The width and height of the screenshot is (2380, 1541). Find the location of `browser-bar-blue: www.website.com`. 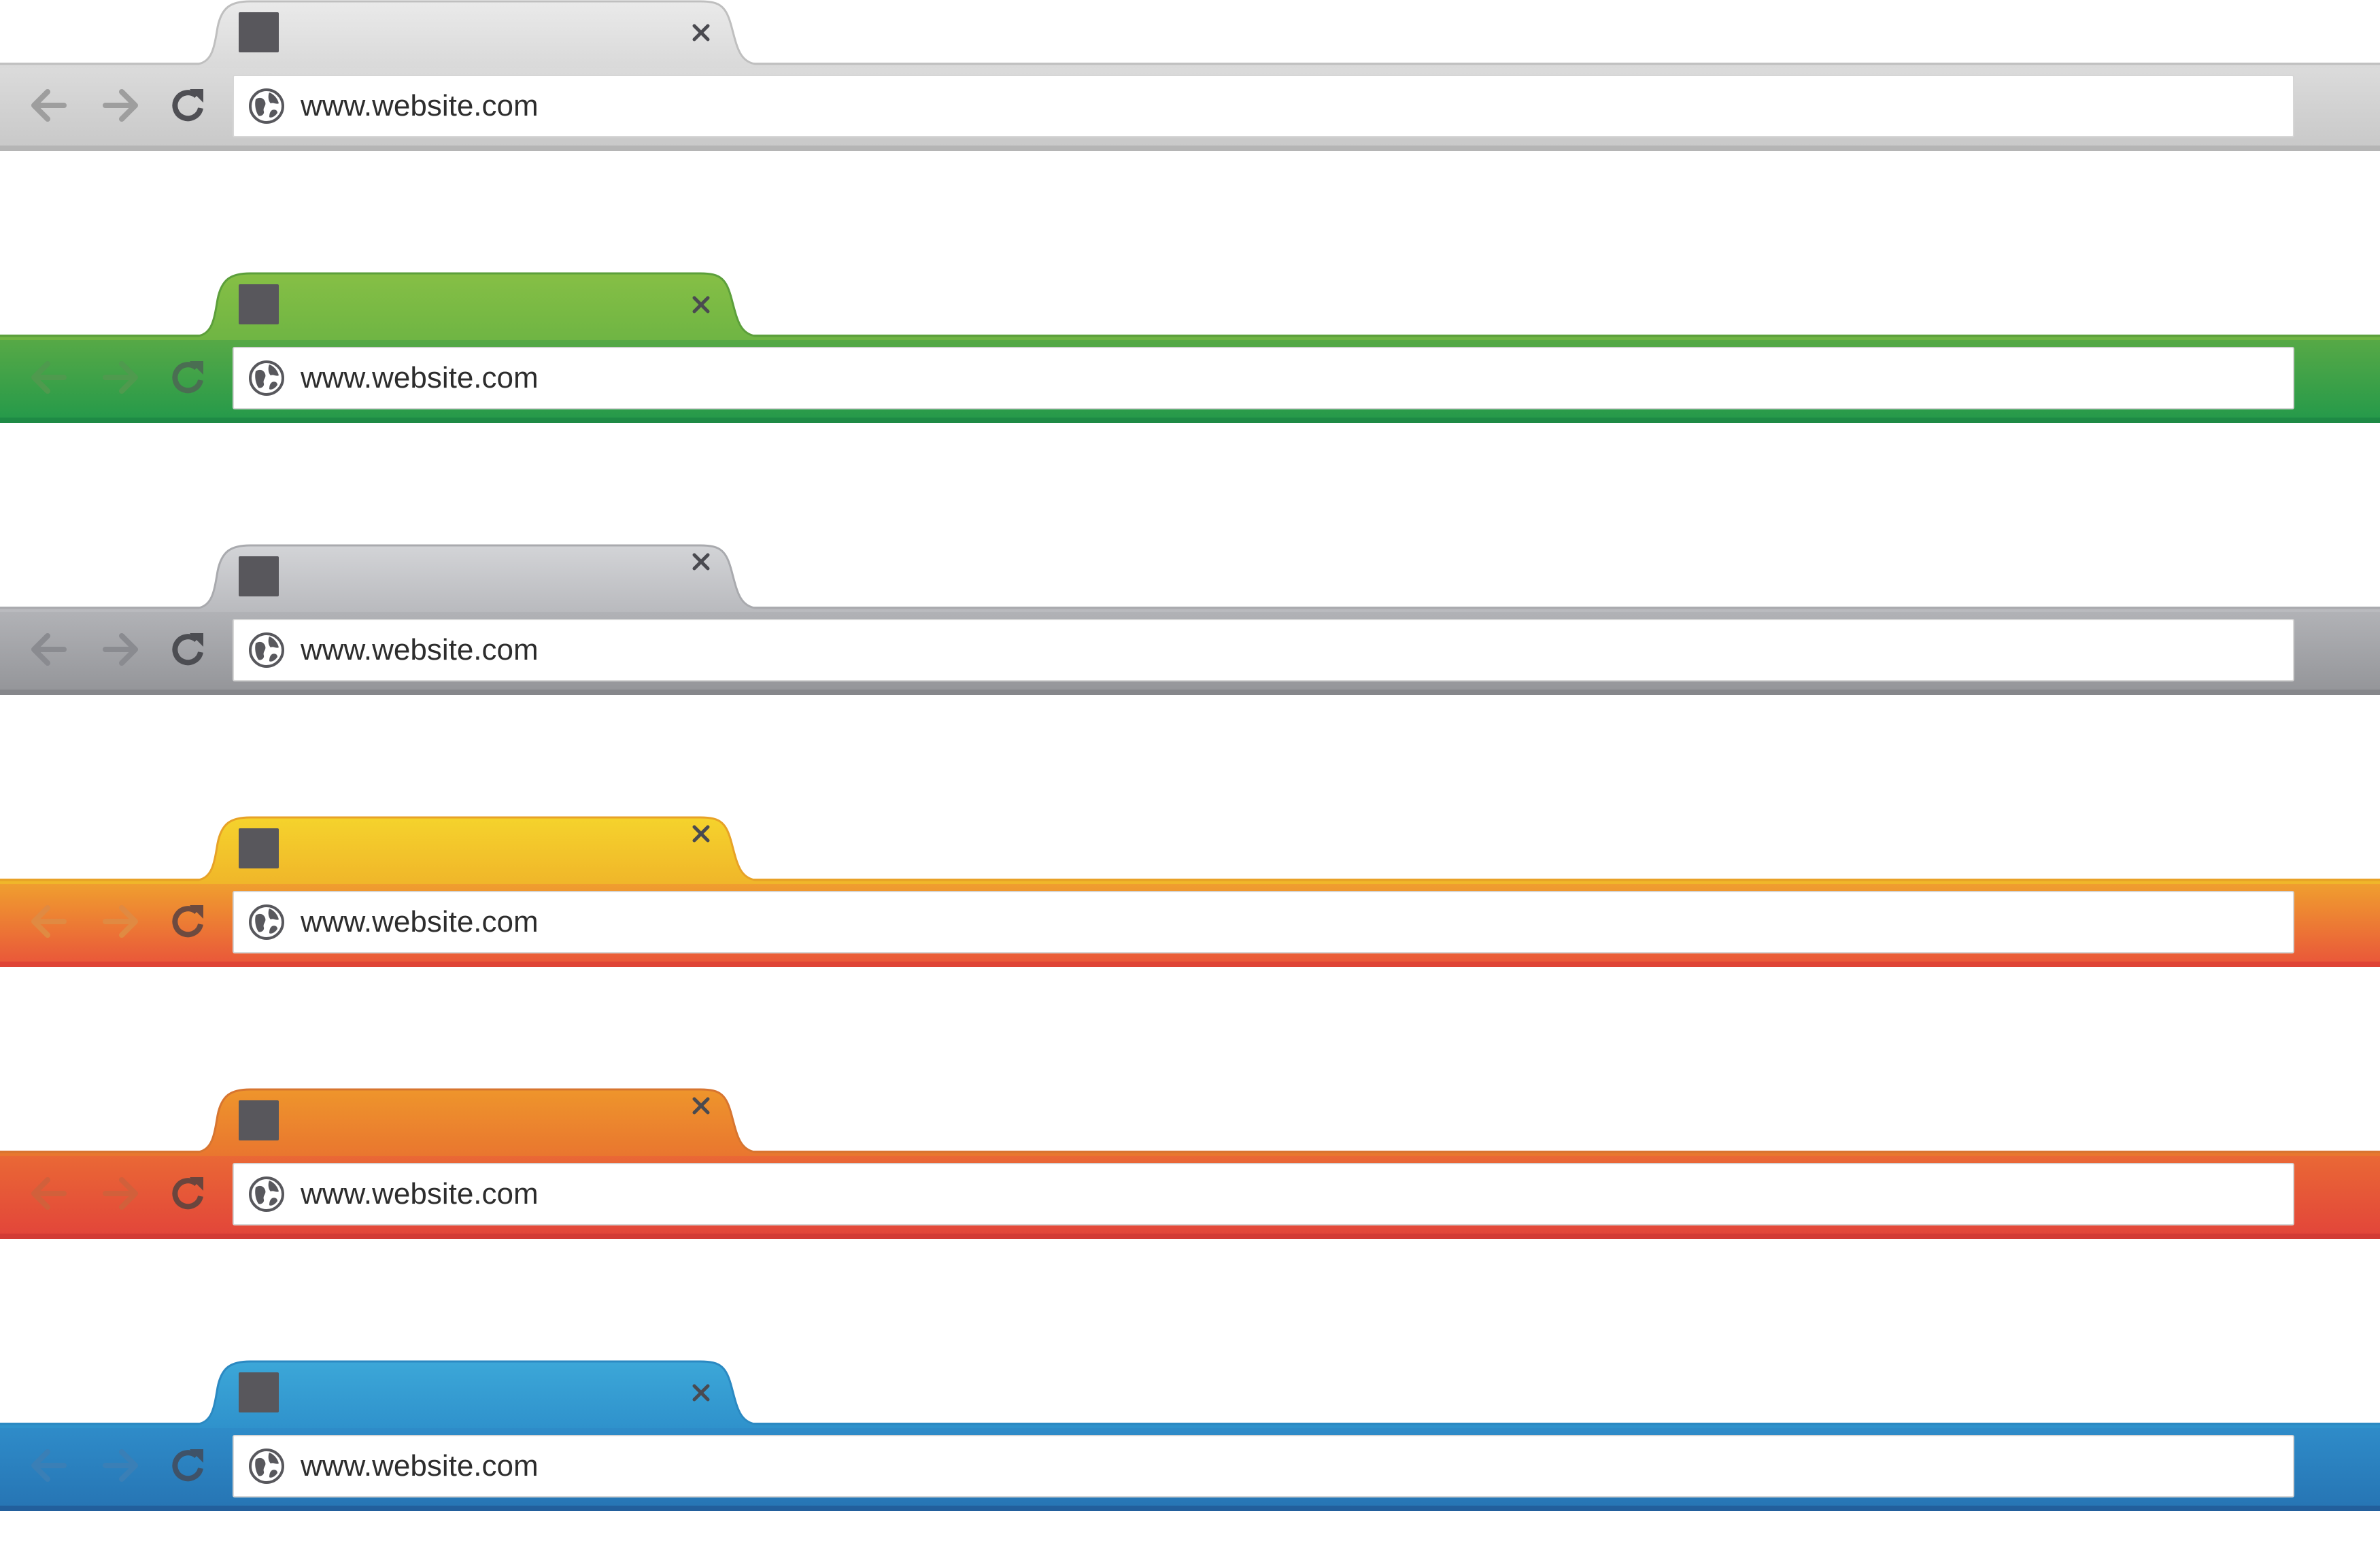

browser-bar-blue: www.website.com is located at coordinates (1190, 1438).